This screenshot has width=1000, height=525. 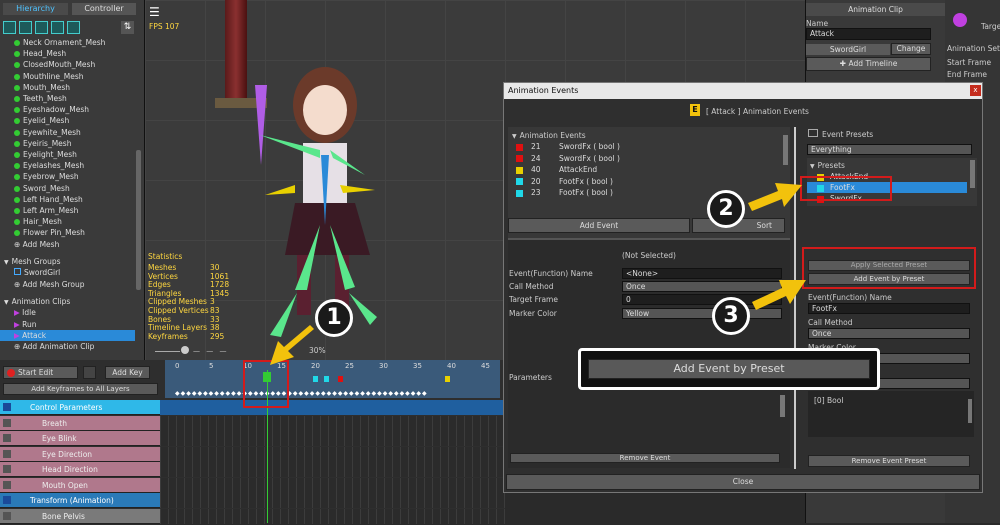 What do you see at coordinates (185, 350) in the screenshot?
I see `zoom-handle` at bounding box center [185, 350].